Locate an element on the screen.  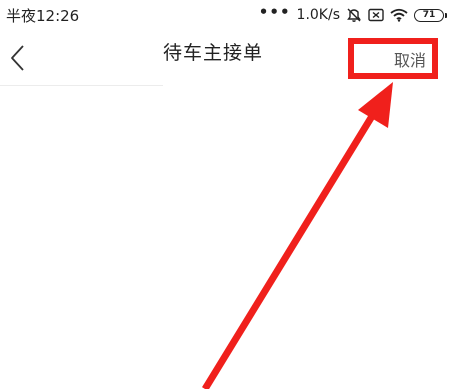
back-button is located at coordinates (20, 58).